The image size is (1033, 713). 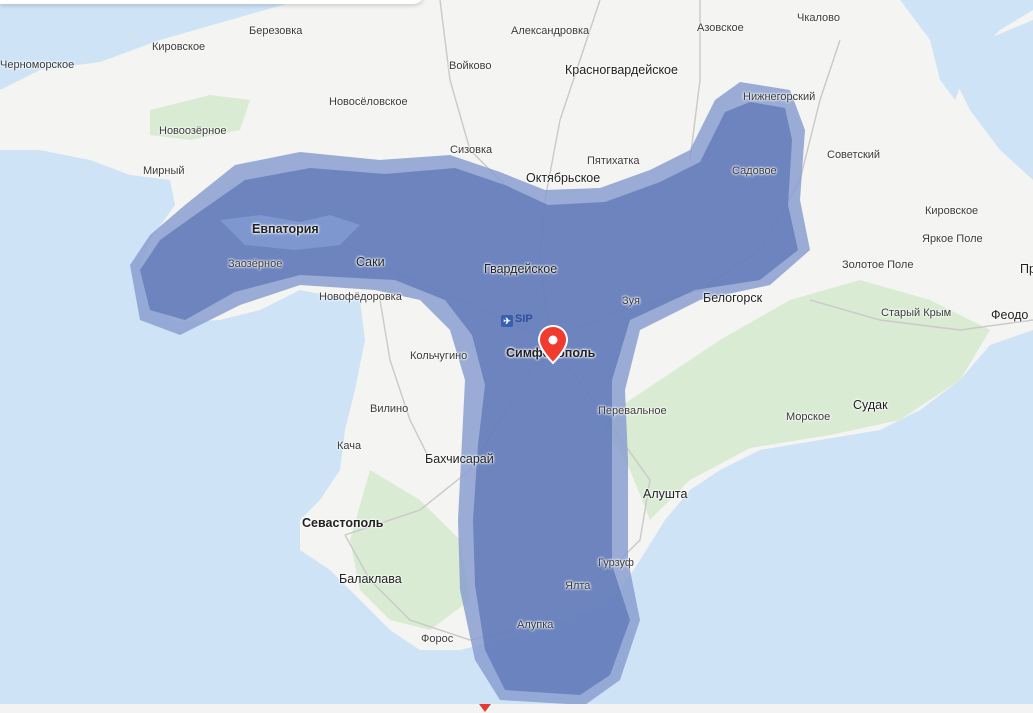 I want to click on top-panel, so click(x=212, y=2).